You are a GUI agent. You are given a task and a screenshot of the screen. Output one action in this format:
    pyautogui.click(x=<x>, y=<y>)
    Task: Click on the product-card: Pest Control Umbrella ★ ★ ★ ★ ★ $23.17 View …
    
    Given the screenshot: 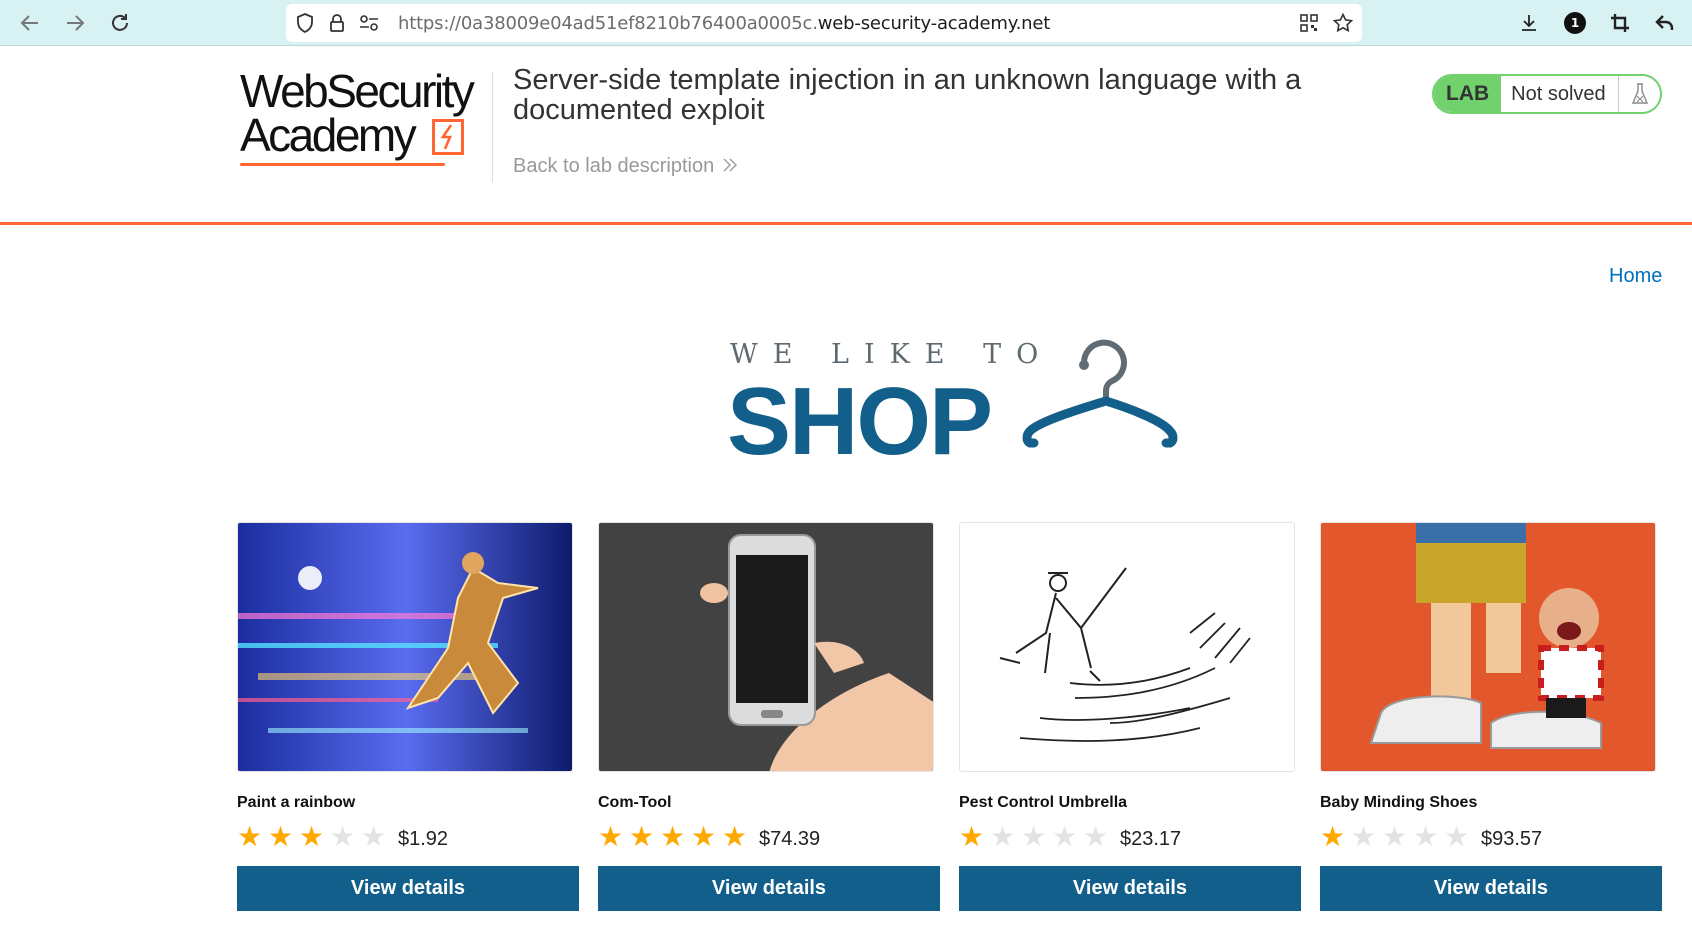 What is the action you would take?
    pyautogui.click(x=1130, y=716)
    